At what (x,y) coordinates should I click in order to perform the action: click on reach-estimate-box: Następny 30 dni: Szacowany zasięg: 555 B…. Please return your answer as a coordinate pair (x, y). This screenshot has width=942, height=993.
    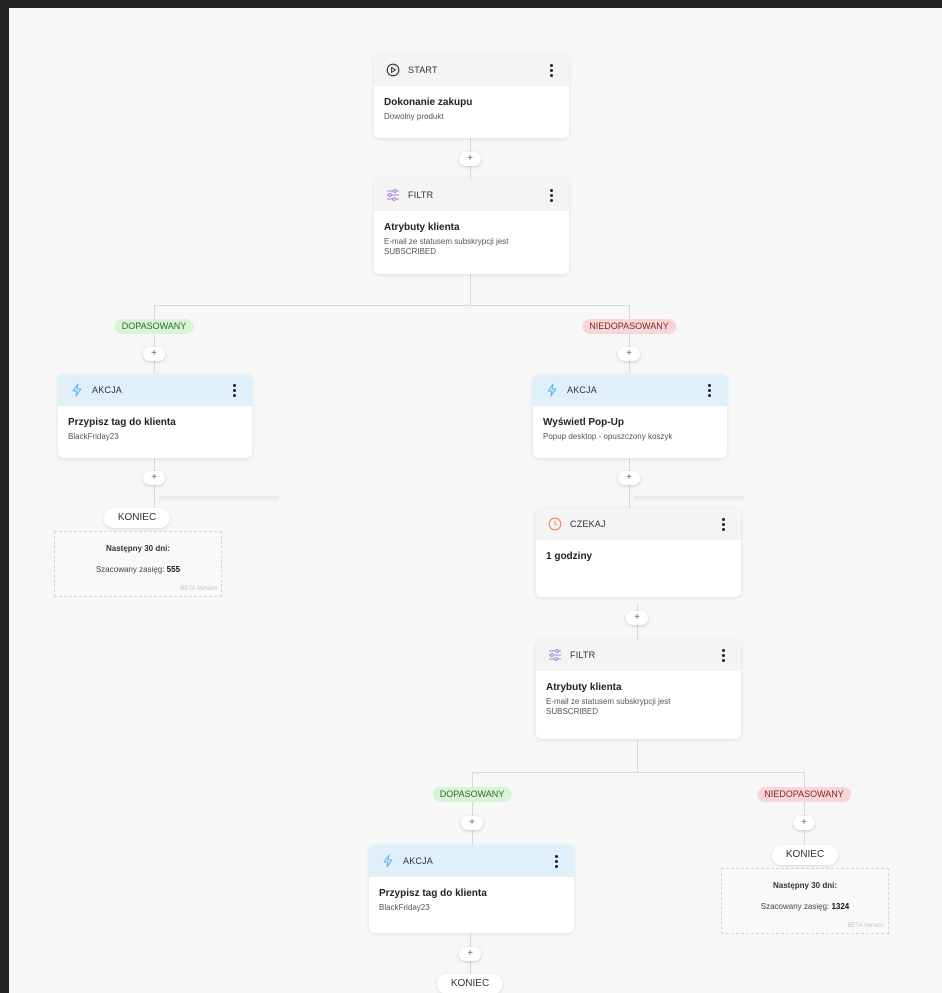
    Looking at the image, I should click on (138, 564).